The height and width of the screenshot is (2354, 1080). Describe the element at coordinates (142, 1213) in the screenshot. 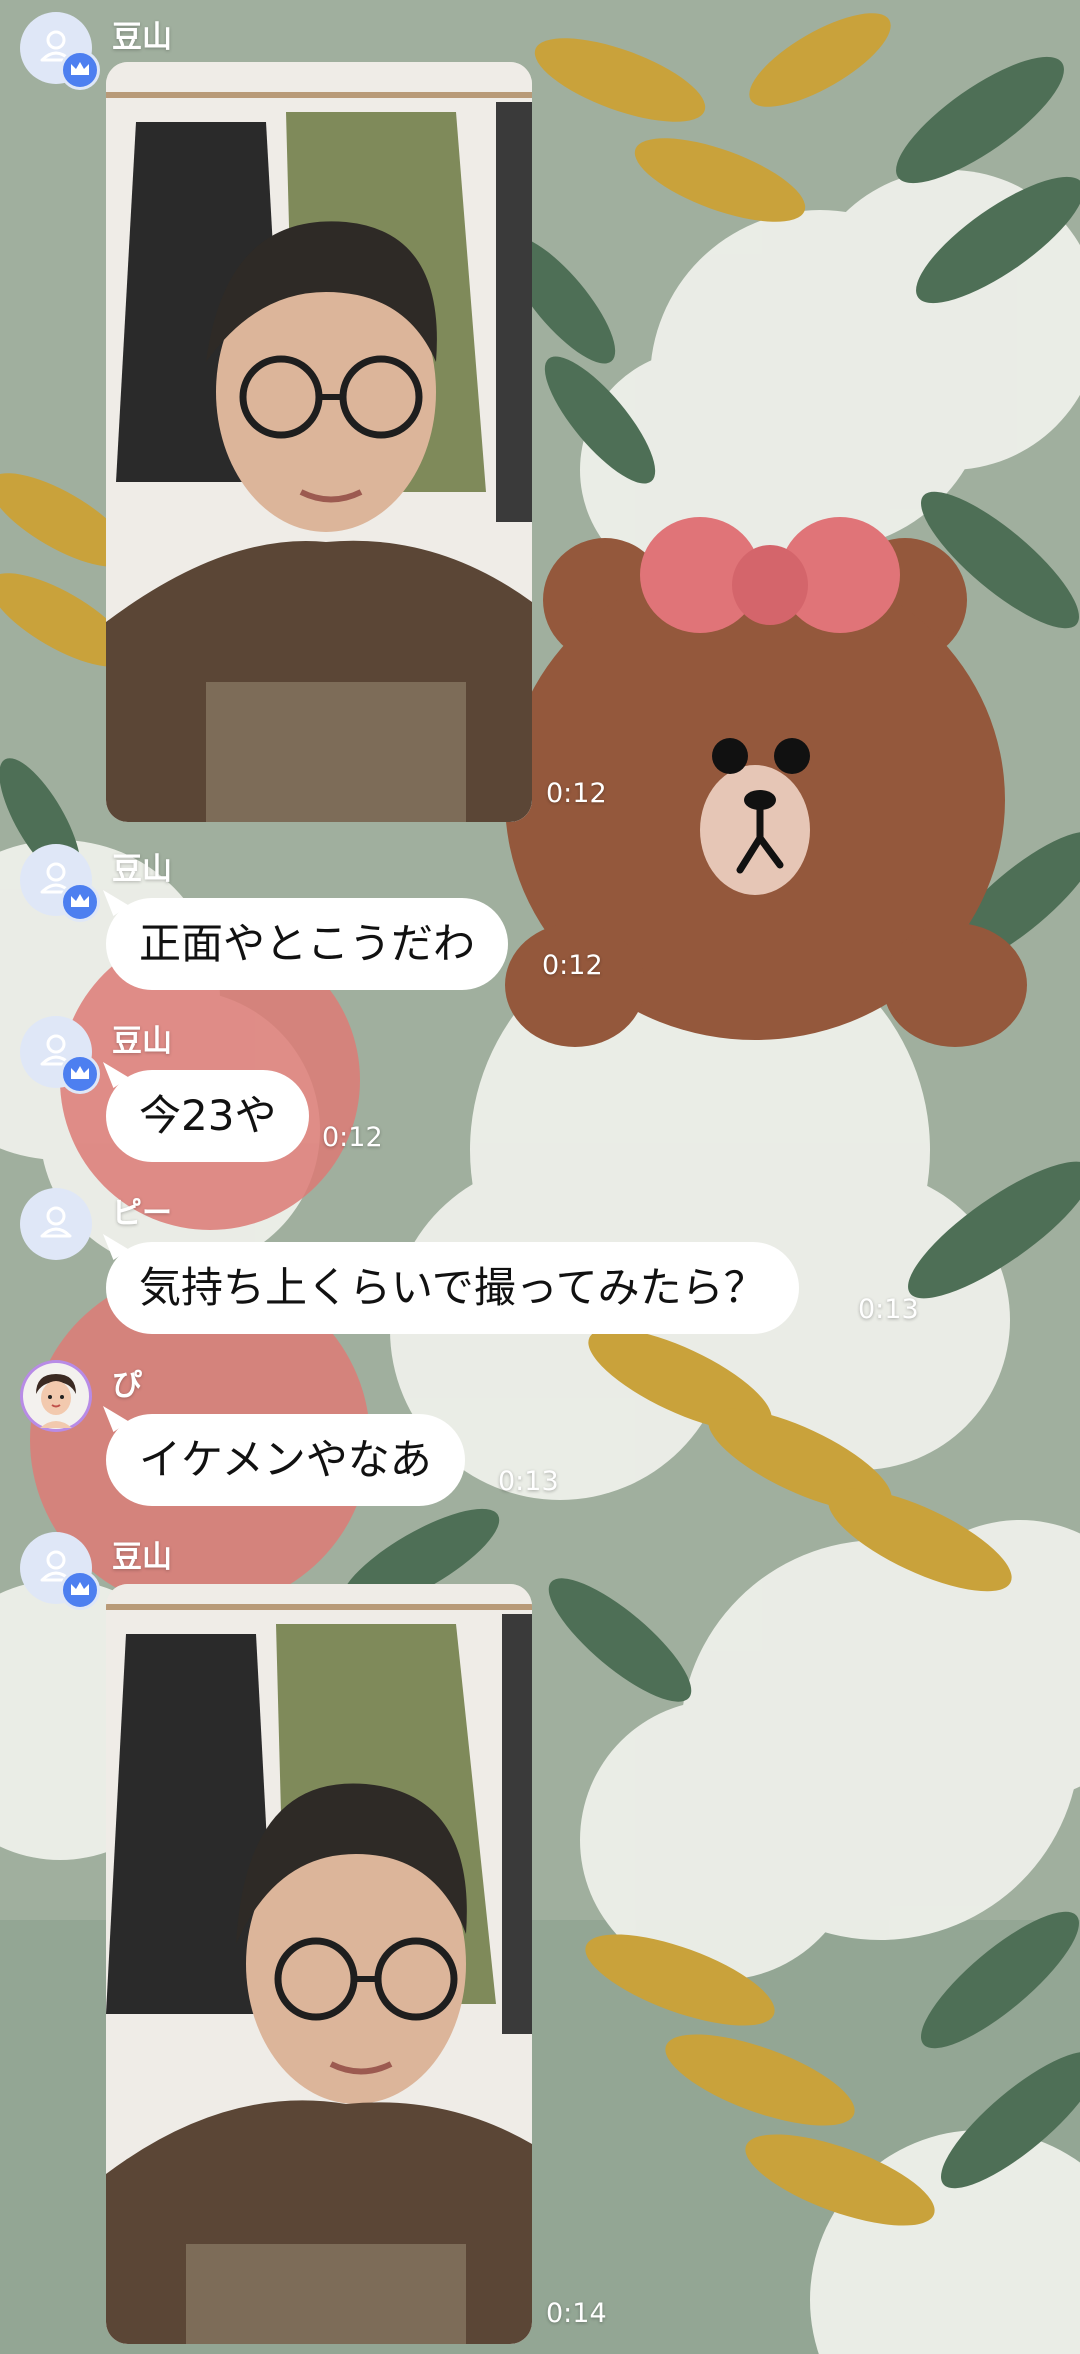

I see `sender-name: ピー` at that location.